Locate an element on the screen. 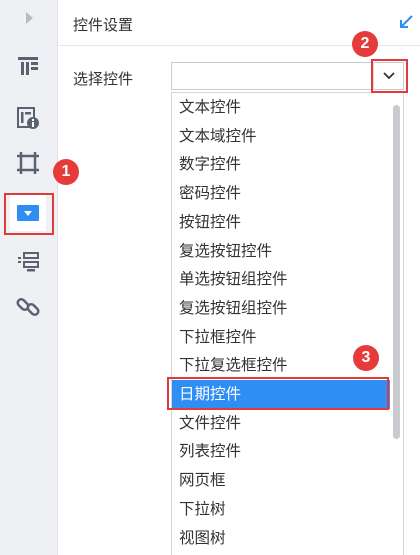 The image size is (420, 555). step-badge-1: 1 is located at coordinates (66, 172).